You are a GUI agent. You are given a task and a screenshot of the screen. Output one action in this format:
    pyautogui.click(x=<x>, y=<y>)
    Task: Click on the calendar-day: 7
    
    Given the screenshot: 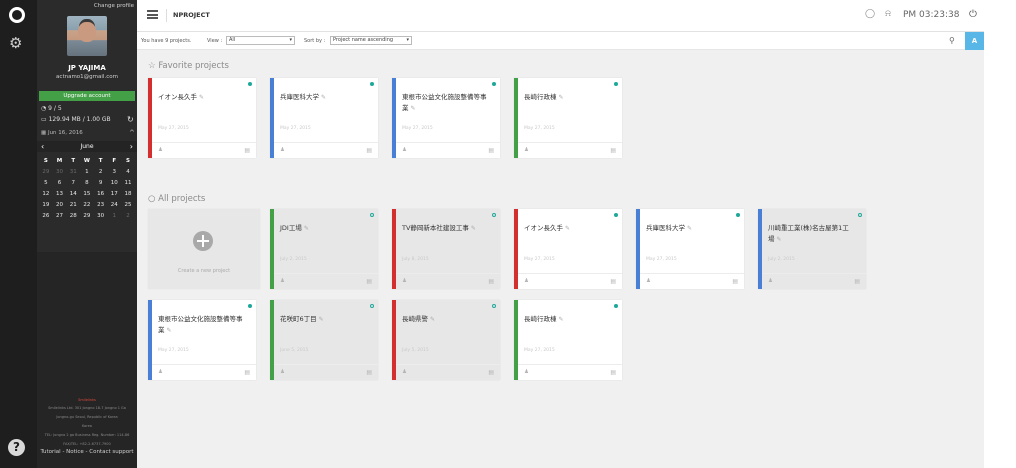 What is the action you would take?
    pyautogui.click(x=73, y=183)
    